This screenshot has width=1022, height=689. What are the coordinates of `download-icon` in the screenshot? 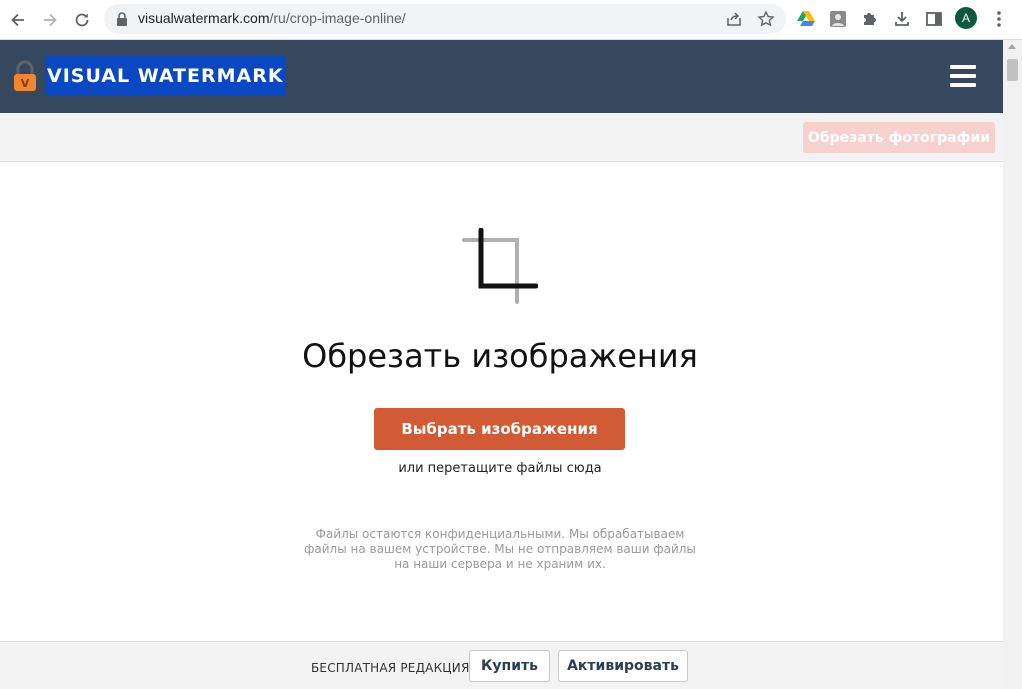 It's located at (902, 19).